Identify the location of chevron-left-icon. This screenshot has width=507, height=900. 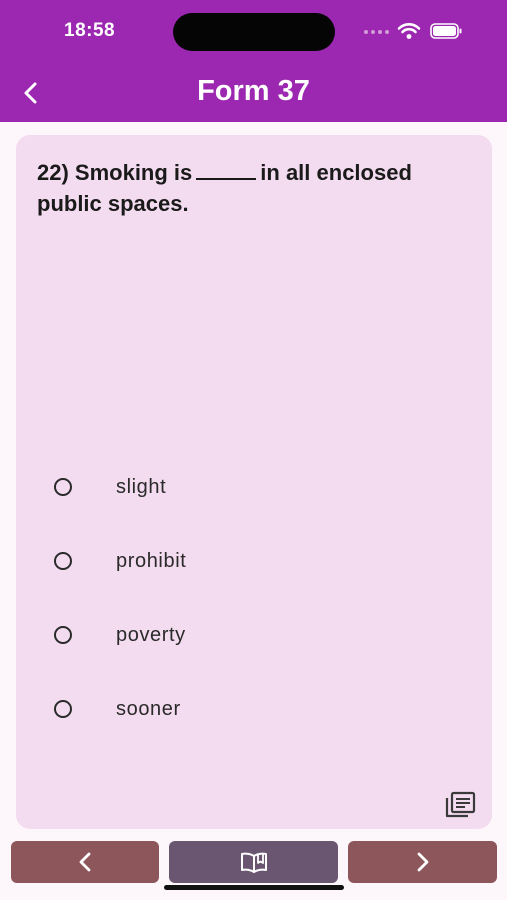
(85, 862).